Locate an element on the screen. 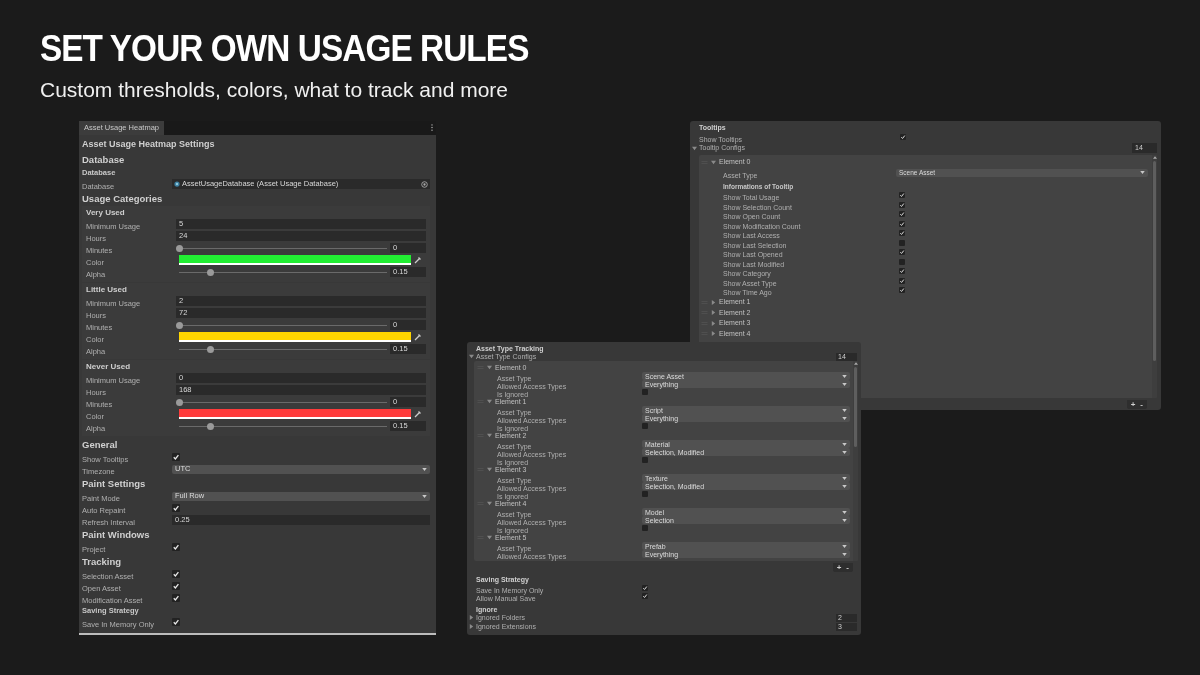 This screenshot has height=675, width=1200. window-title: Asset Usage Heatmap Settings is located at coordinates (149, 144).